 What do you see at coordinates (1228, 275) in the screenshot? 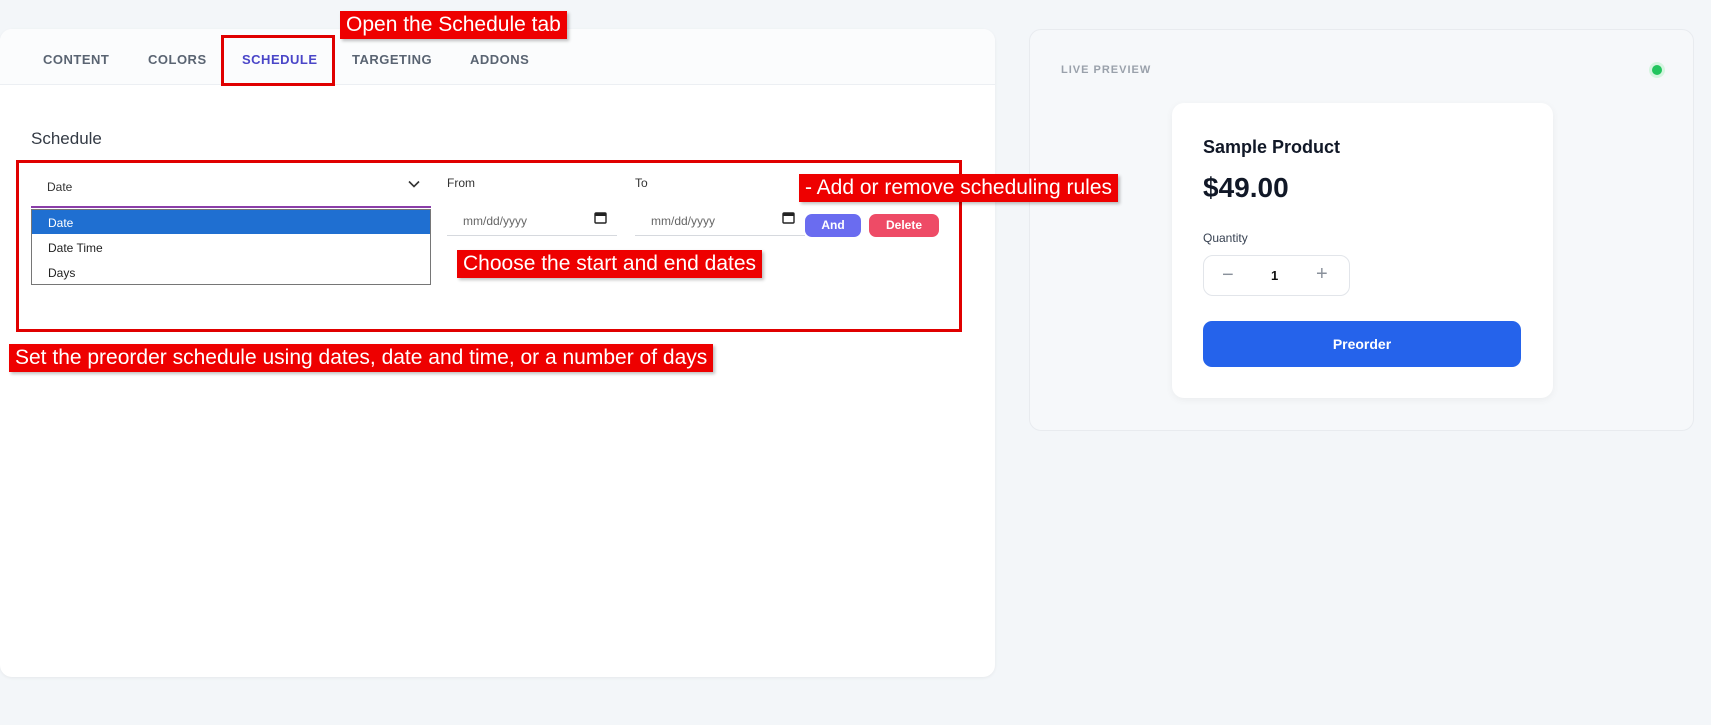
I see `minus-icon: −` at bounding box center [1228, 275].